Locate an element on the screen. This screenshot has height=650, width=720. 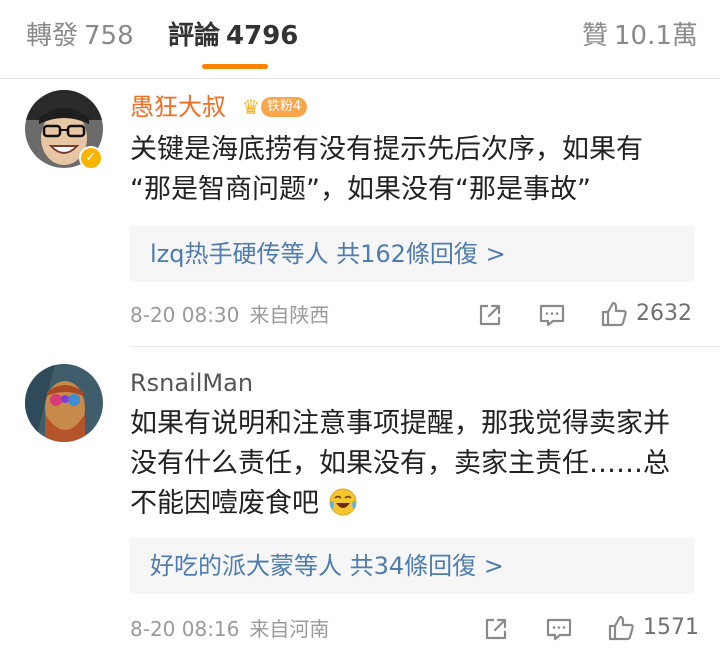
comment-location: 来自河南 is located at coordinates (289, 629).